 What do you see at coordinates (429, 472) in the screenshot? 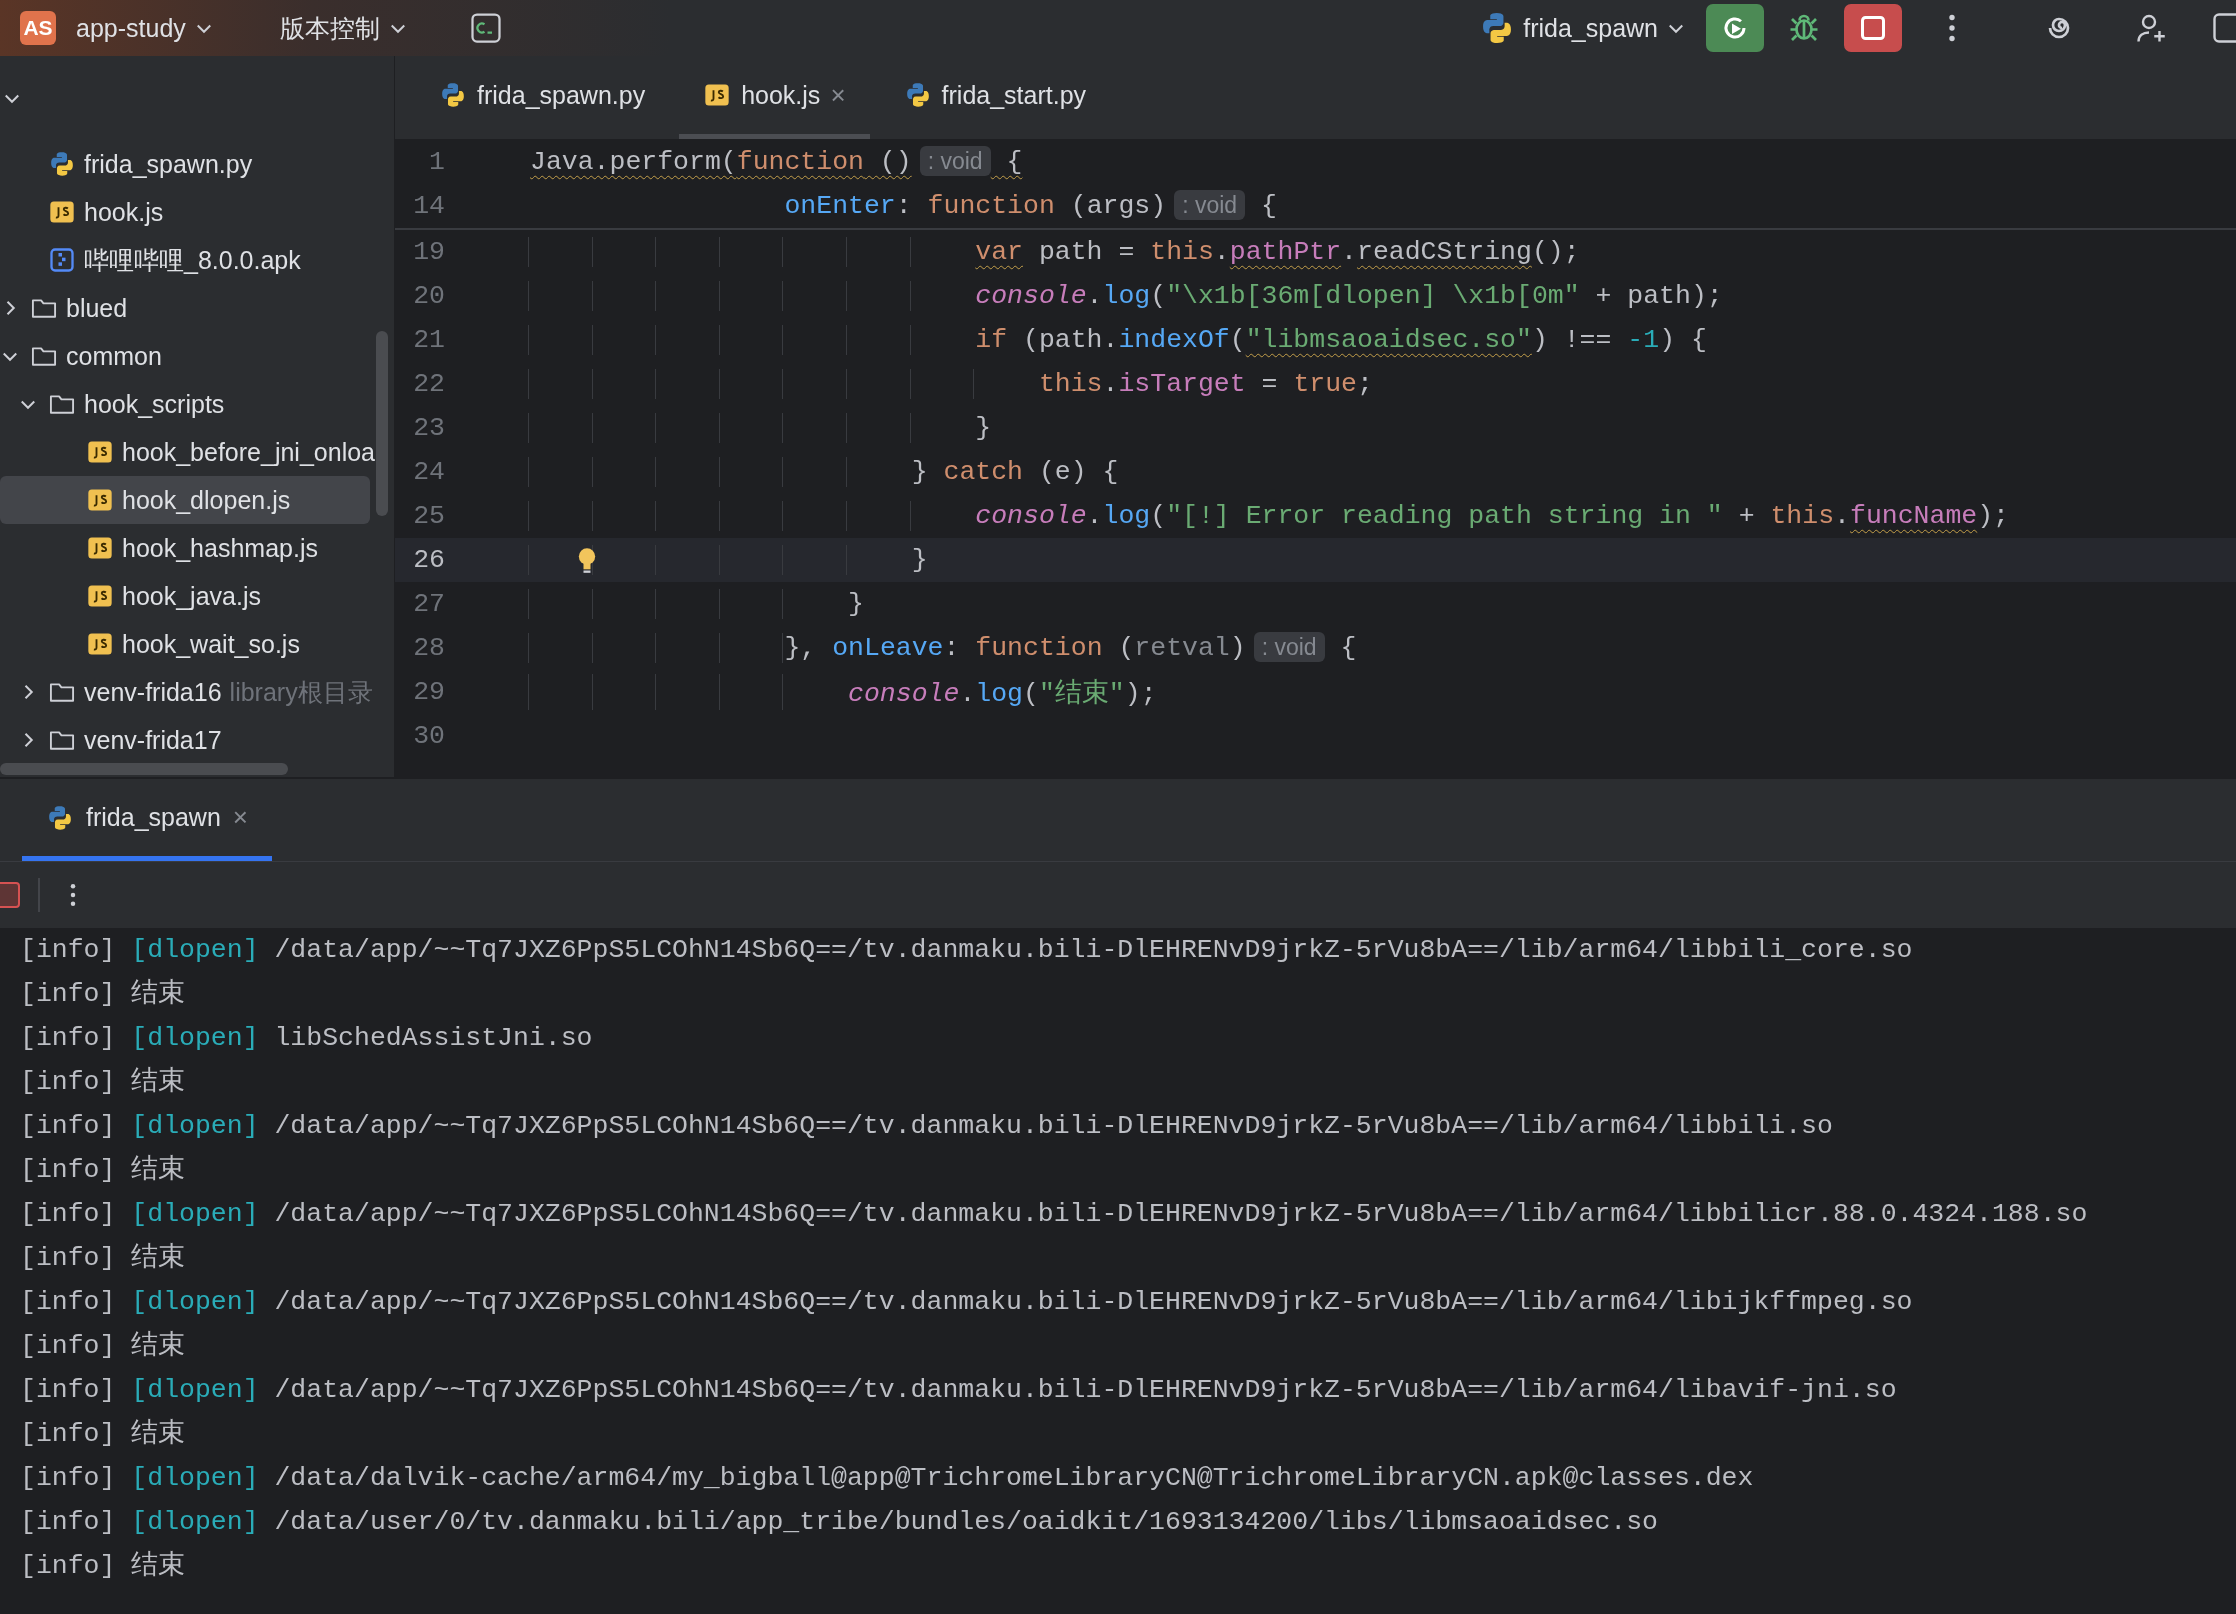
I see `line-number: 24` at bounding box center [429, 472].